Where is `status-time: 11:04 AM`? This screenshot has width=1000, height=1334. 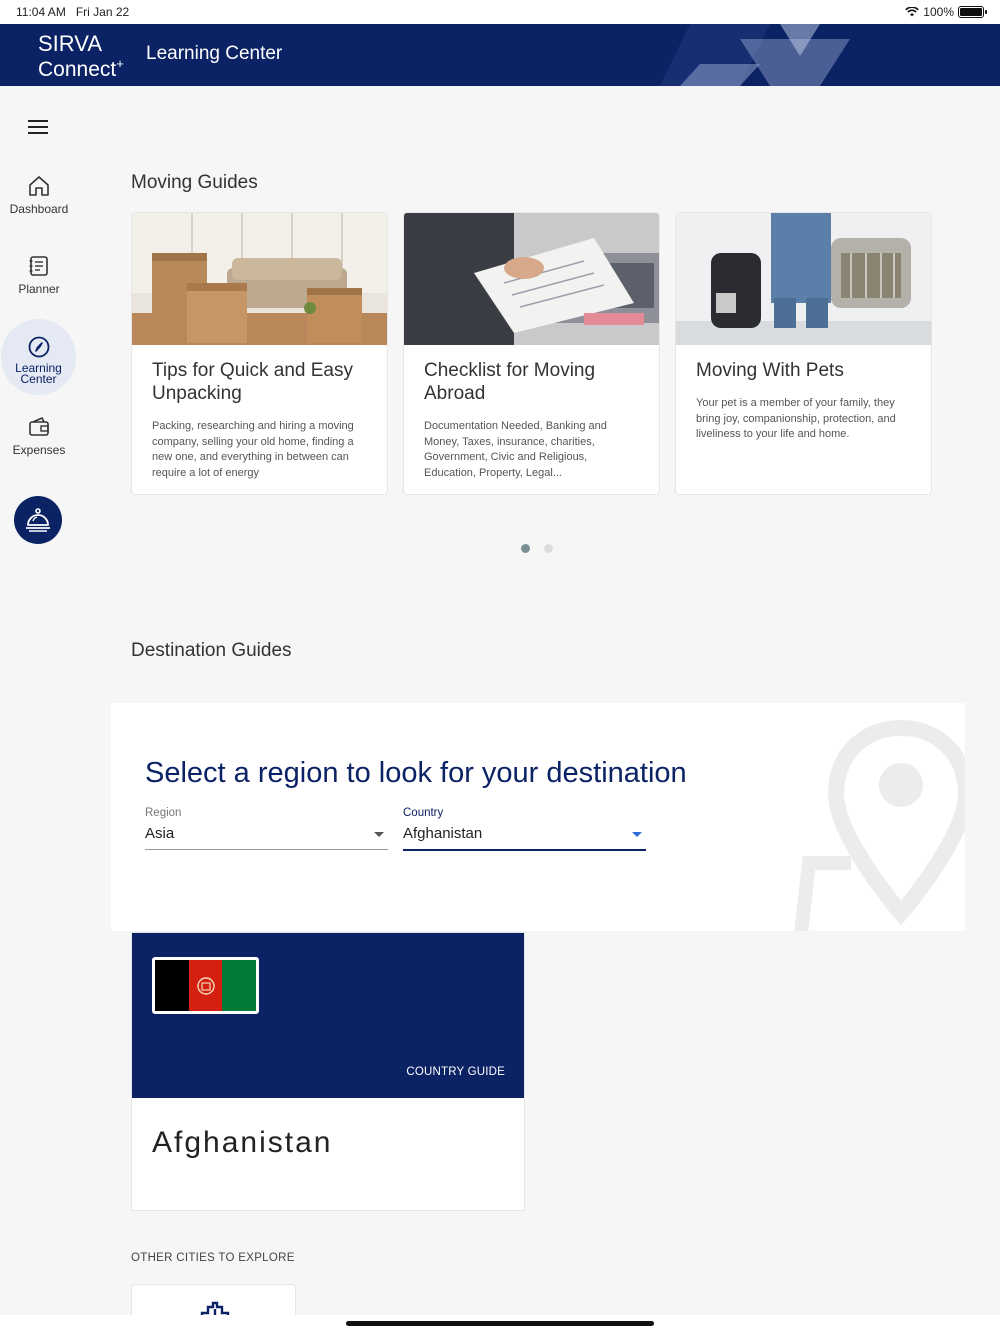
status-time: 11:04 AM is located at coordinates (41, 12).